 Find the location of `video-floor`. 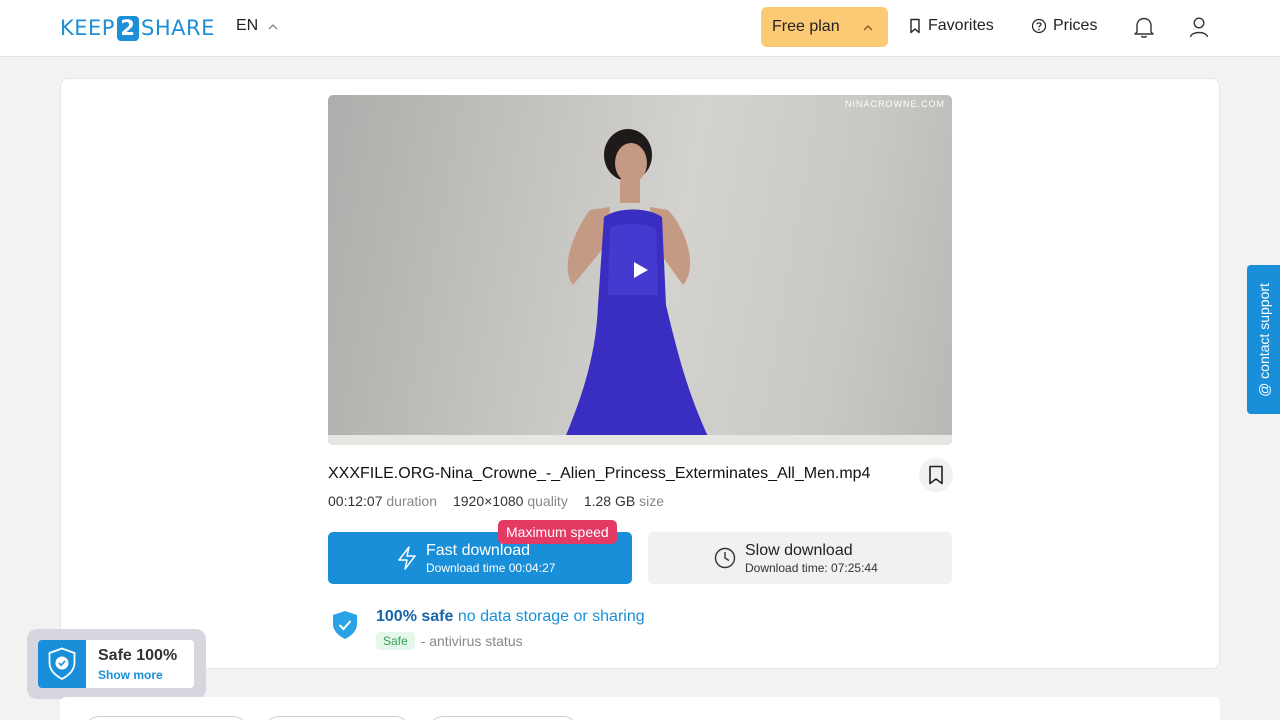

video-floor is located at coordinates (640, 440).